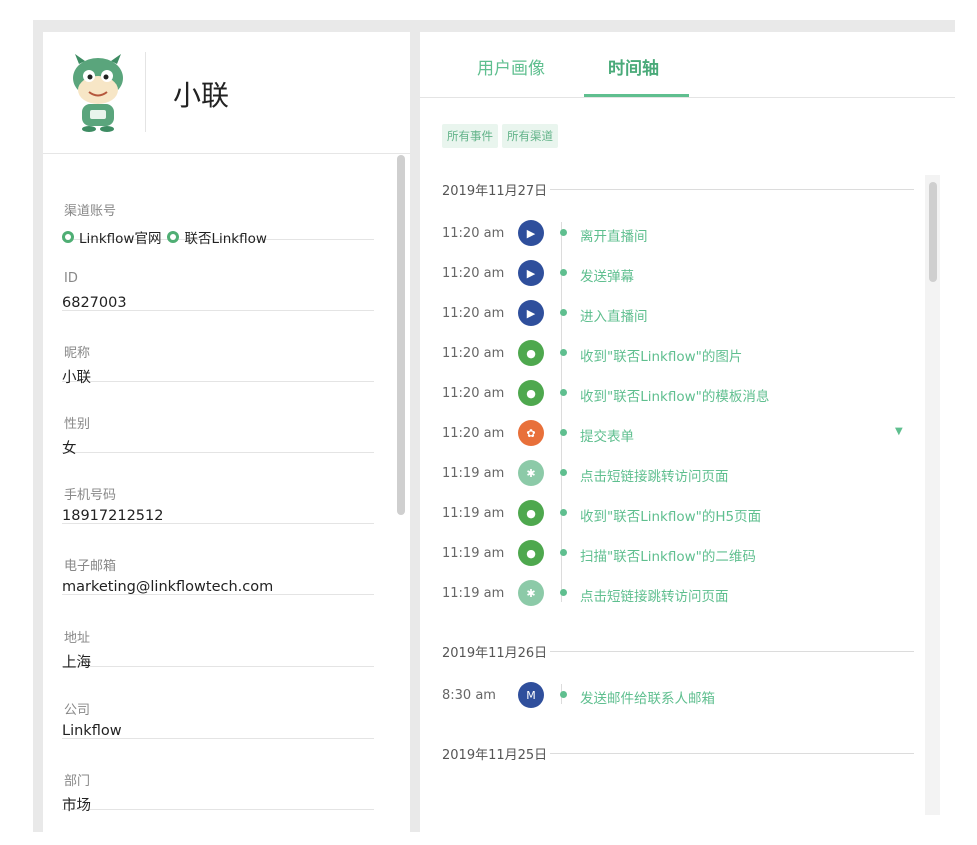 The width and height of the screenshot is (977, 845). Describe the element at coordinates (218, 419) in the screenshot. I see `field-gender: 性别 女` at that location.